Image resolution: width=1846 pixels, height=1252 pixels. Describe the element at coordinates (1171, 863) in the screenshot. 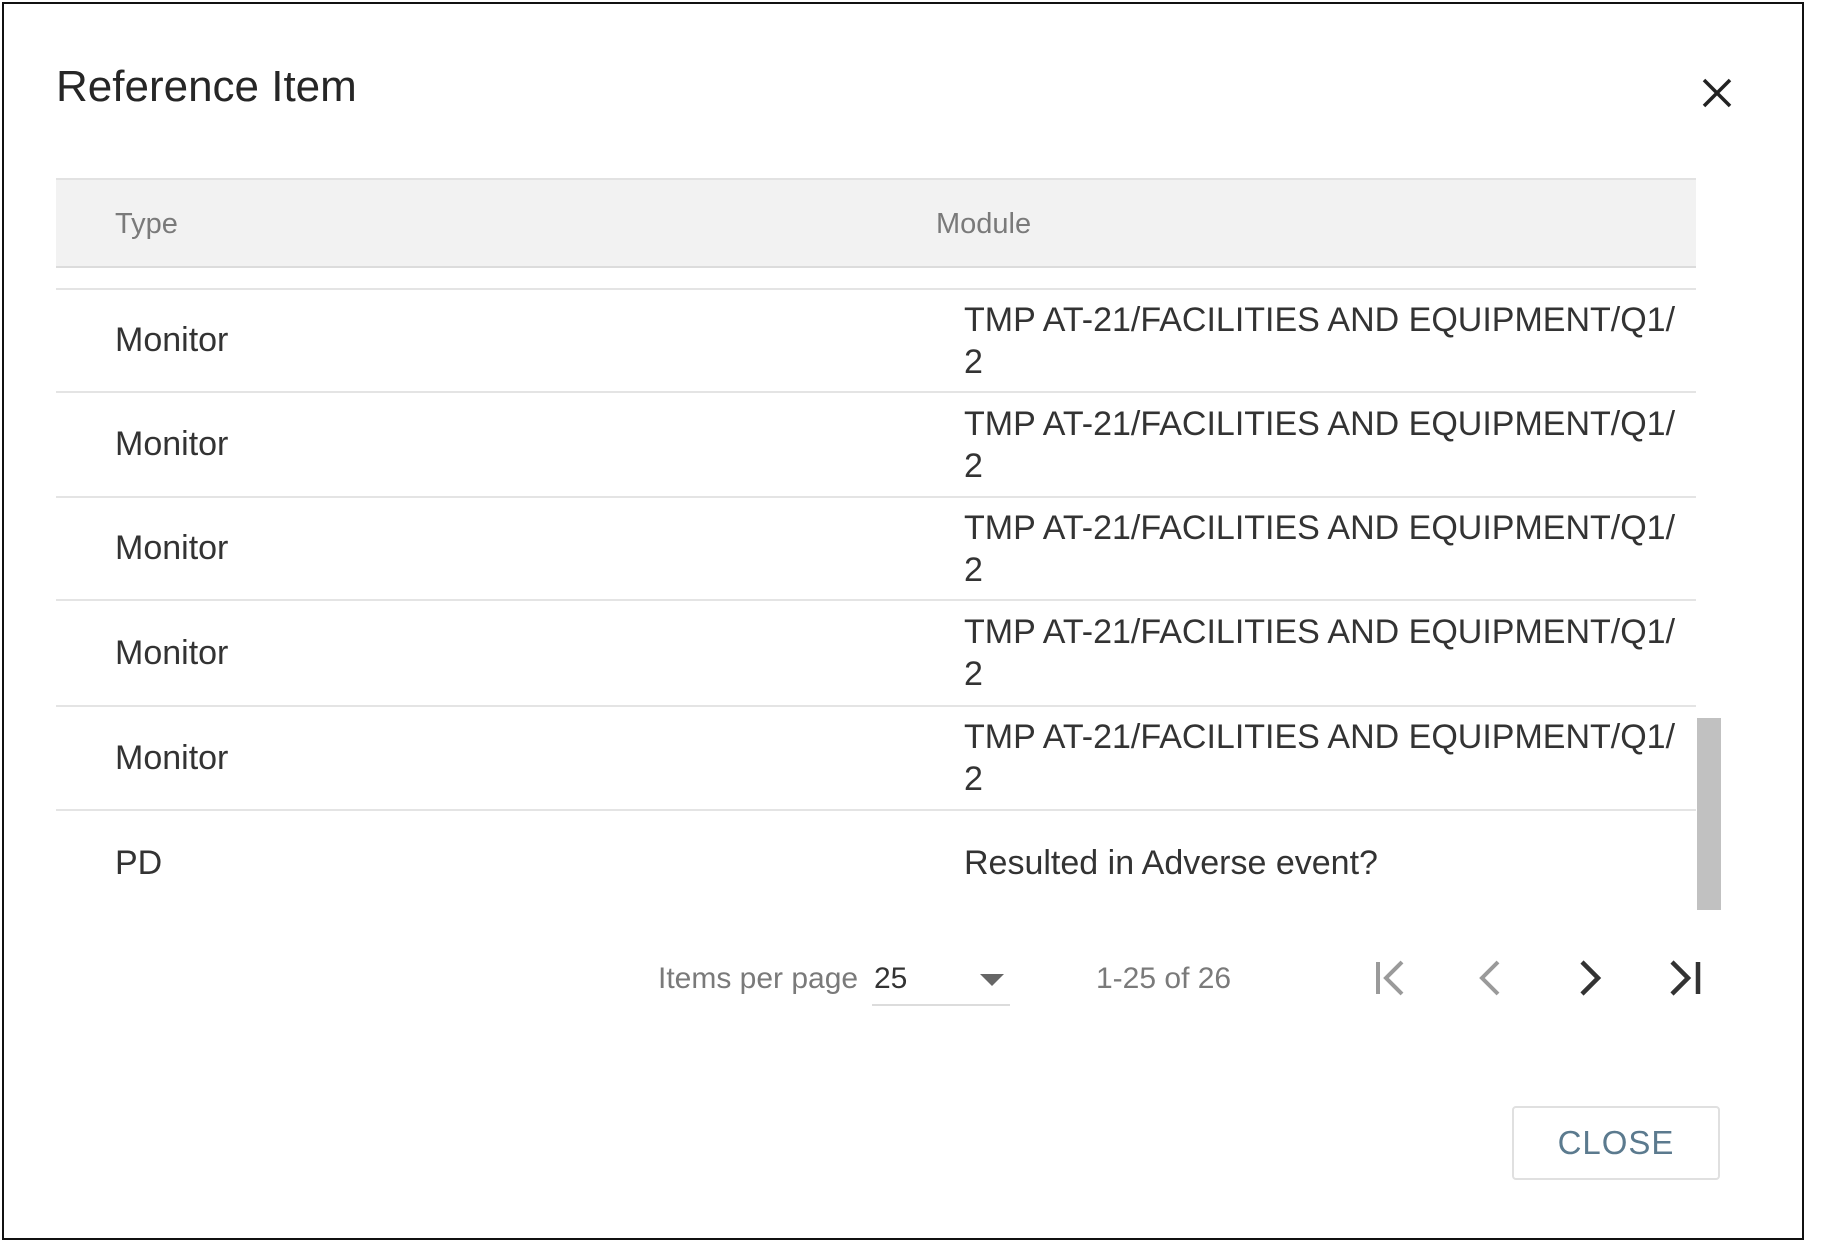

I see `module-cell: Resulted in Adverse event?` at that location.